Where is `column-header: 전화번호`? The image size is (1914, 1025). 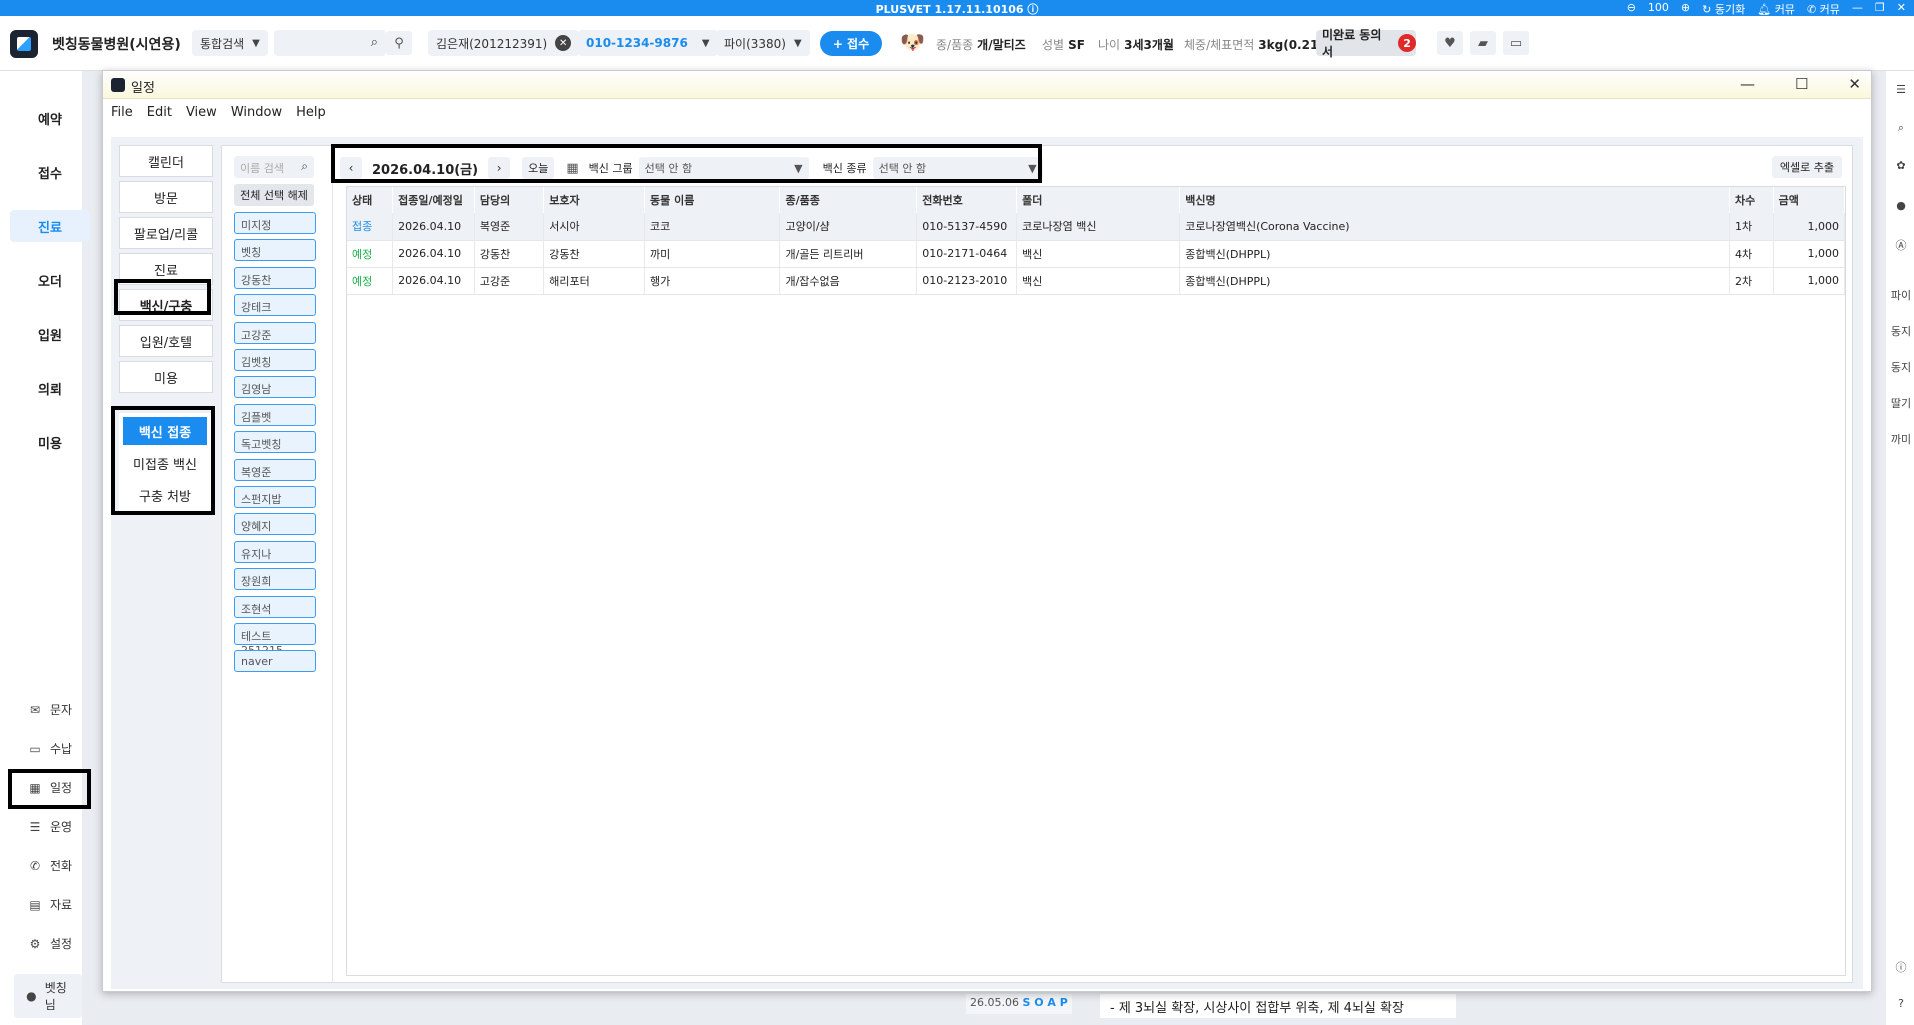
column-header: 전화번호 is located at coordinates (967, 200).